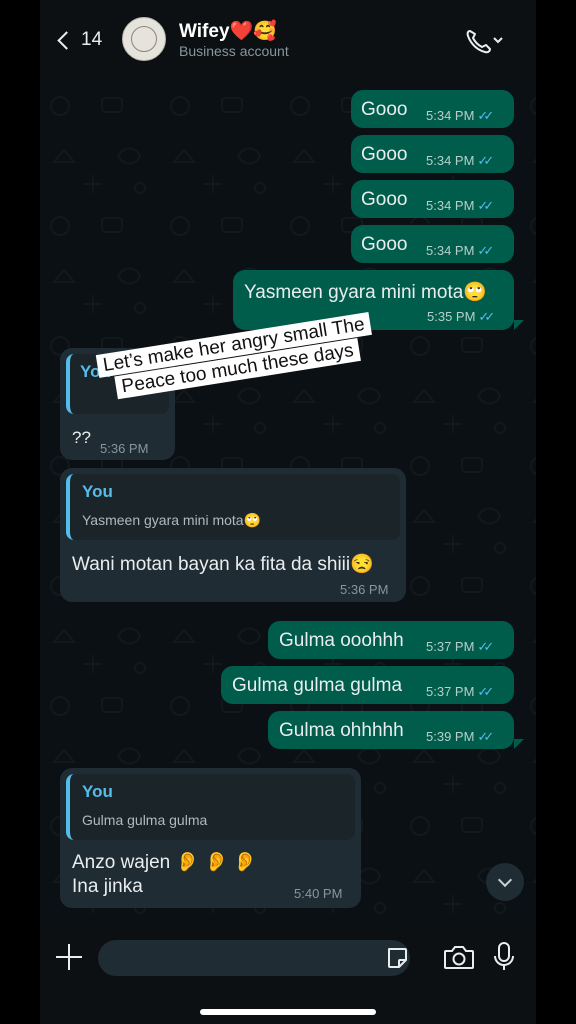  What do you see at coordinates (78, 40) in the screenshot?
I see `back-button: 14` at bounding box center [78, 40].